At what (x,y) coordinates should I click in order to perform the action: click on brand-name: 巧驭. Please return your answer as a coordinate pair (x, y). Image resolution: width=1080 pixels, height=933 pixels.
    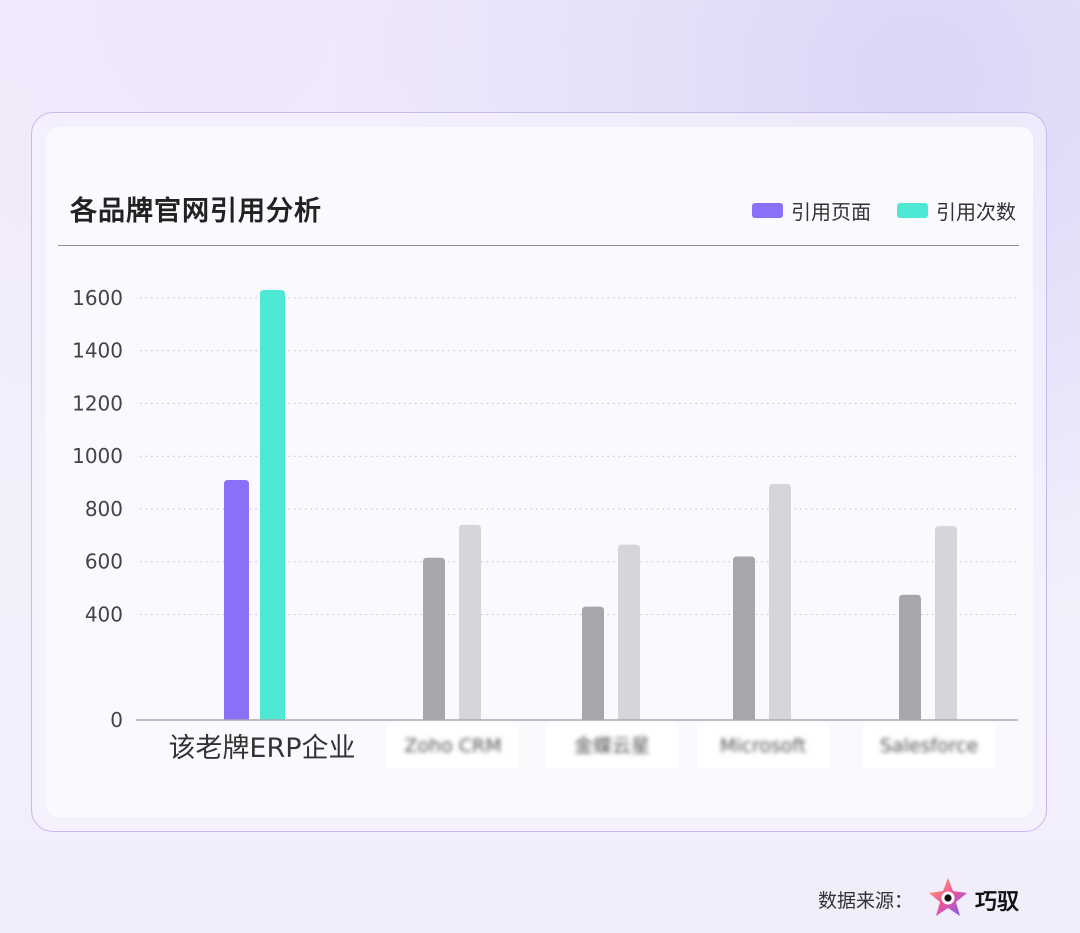
    Looking at the image, I should click on (997, 902).